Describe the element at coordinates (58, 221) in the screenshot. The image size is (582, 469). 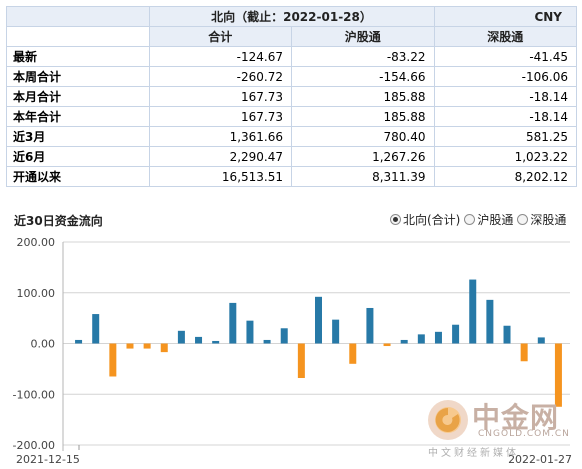
I see `chart-title: 近30日资金流向` at that location.